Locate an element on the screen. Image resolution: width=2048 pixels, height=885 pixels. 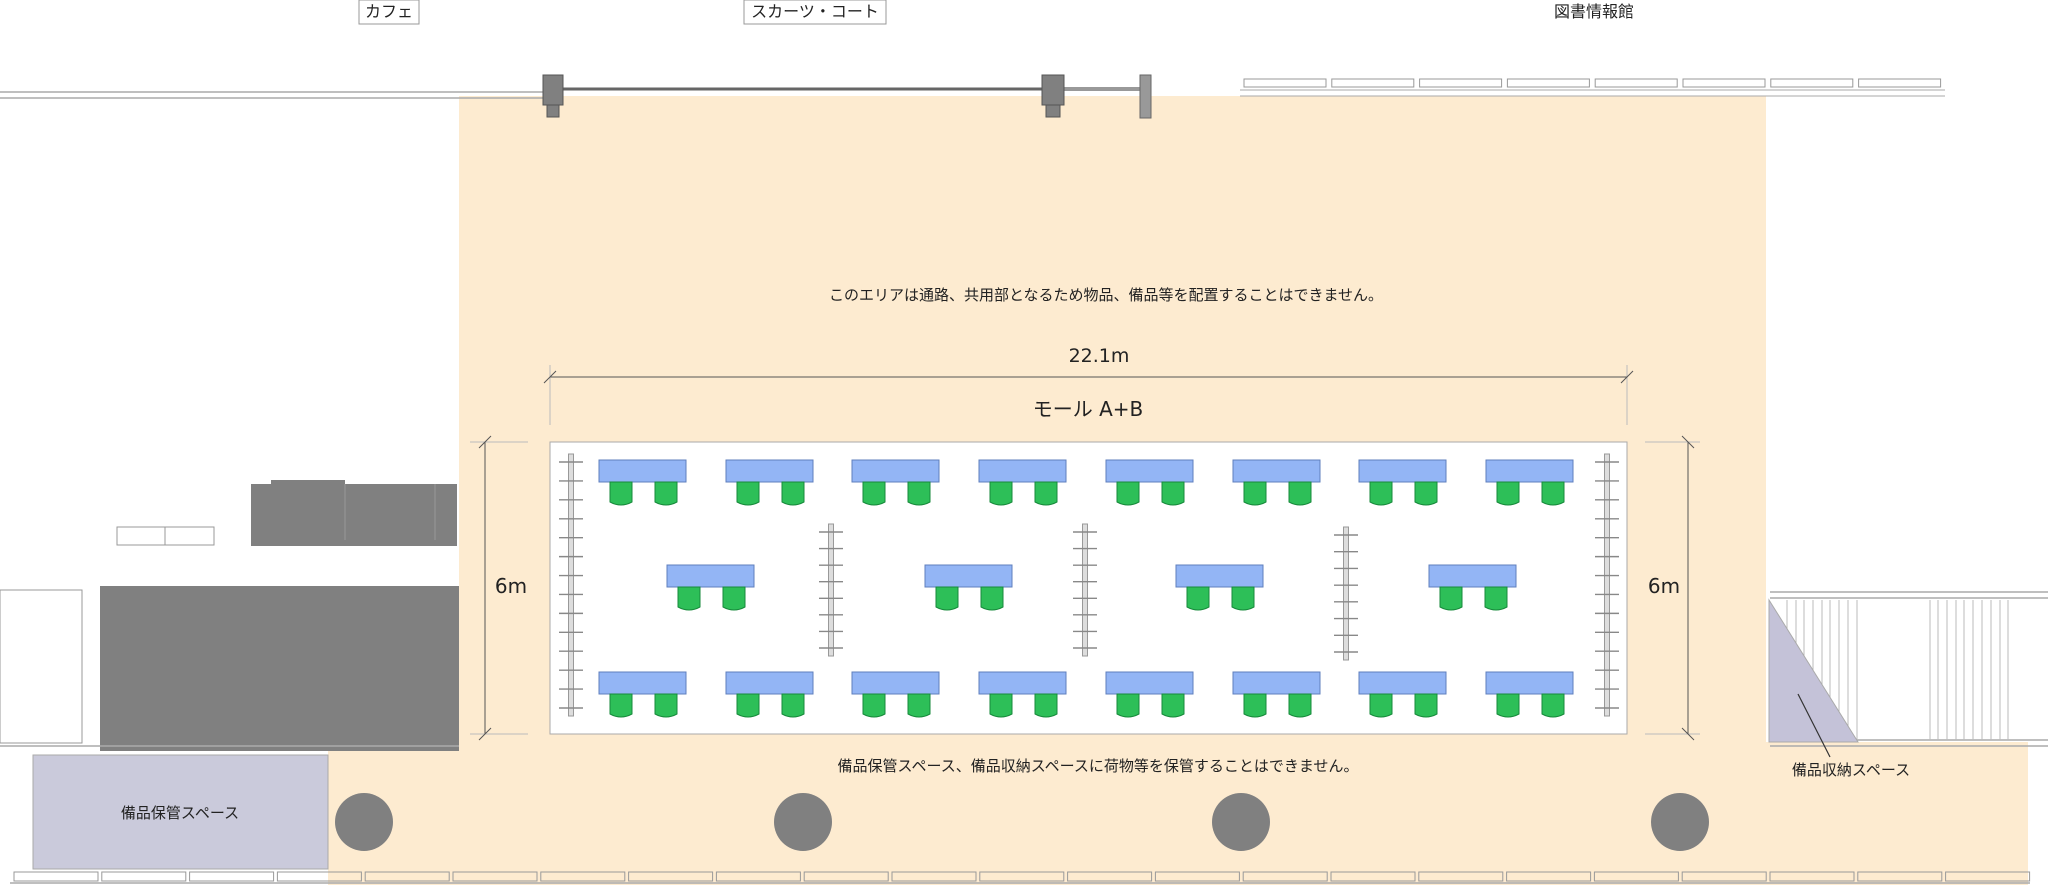
equipment-storage-label: 備品収納スペース is located at coordinates (1851, 770).